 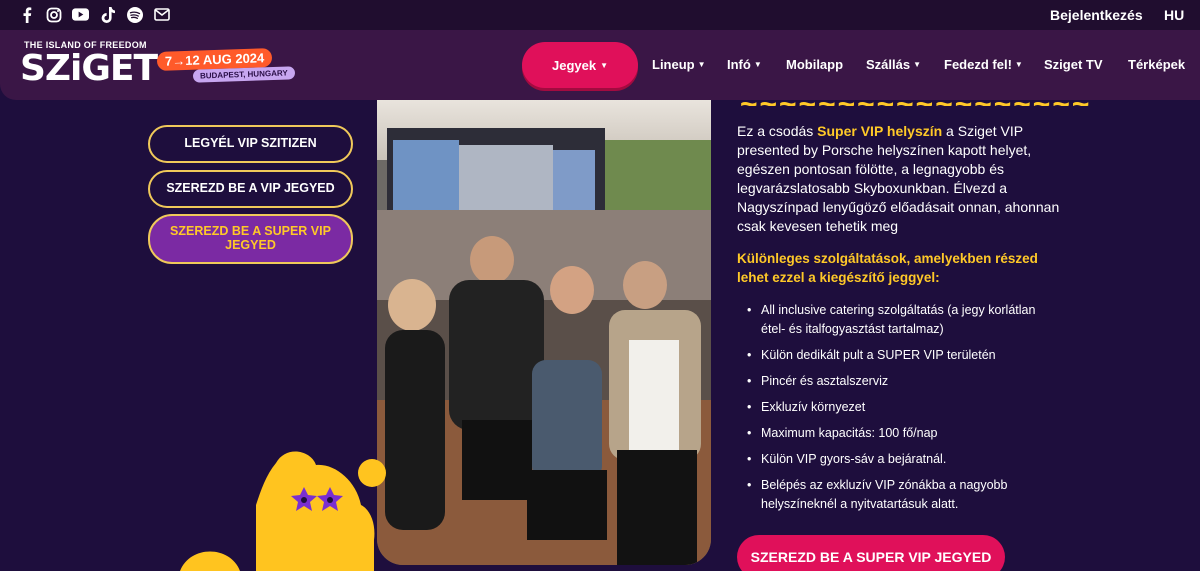 I want to click on list-item: Külön VIP gyors-sáv a bejáratnál., so click(x=899, y=459).